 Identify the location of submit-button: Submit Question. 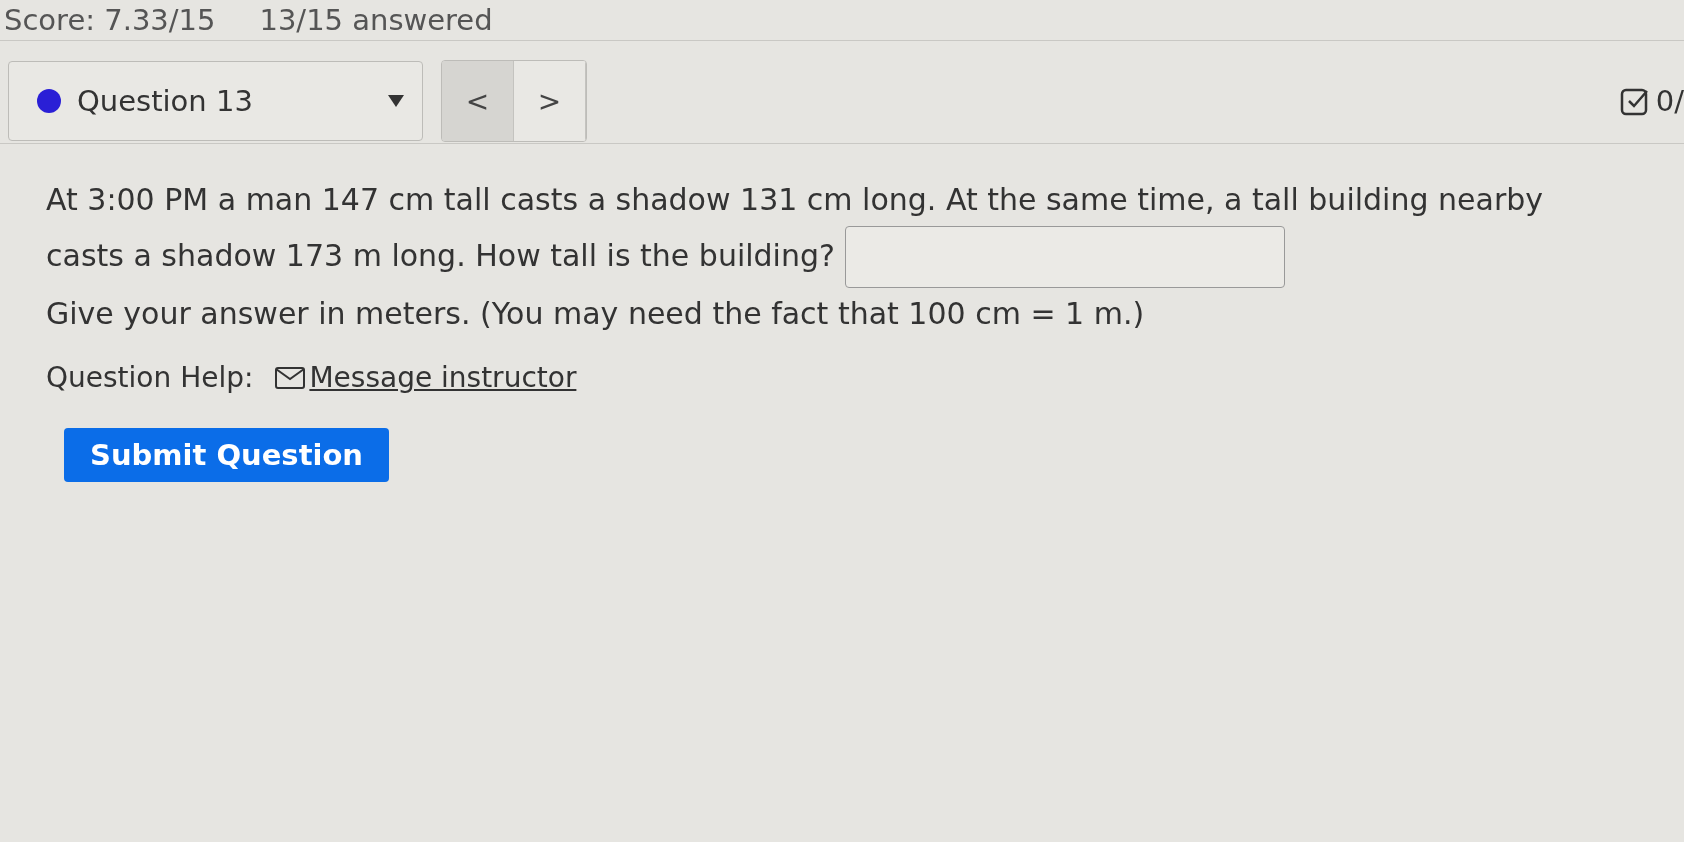
(226, 455).